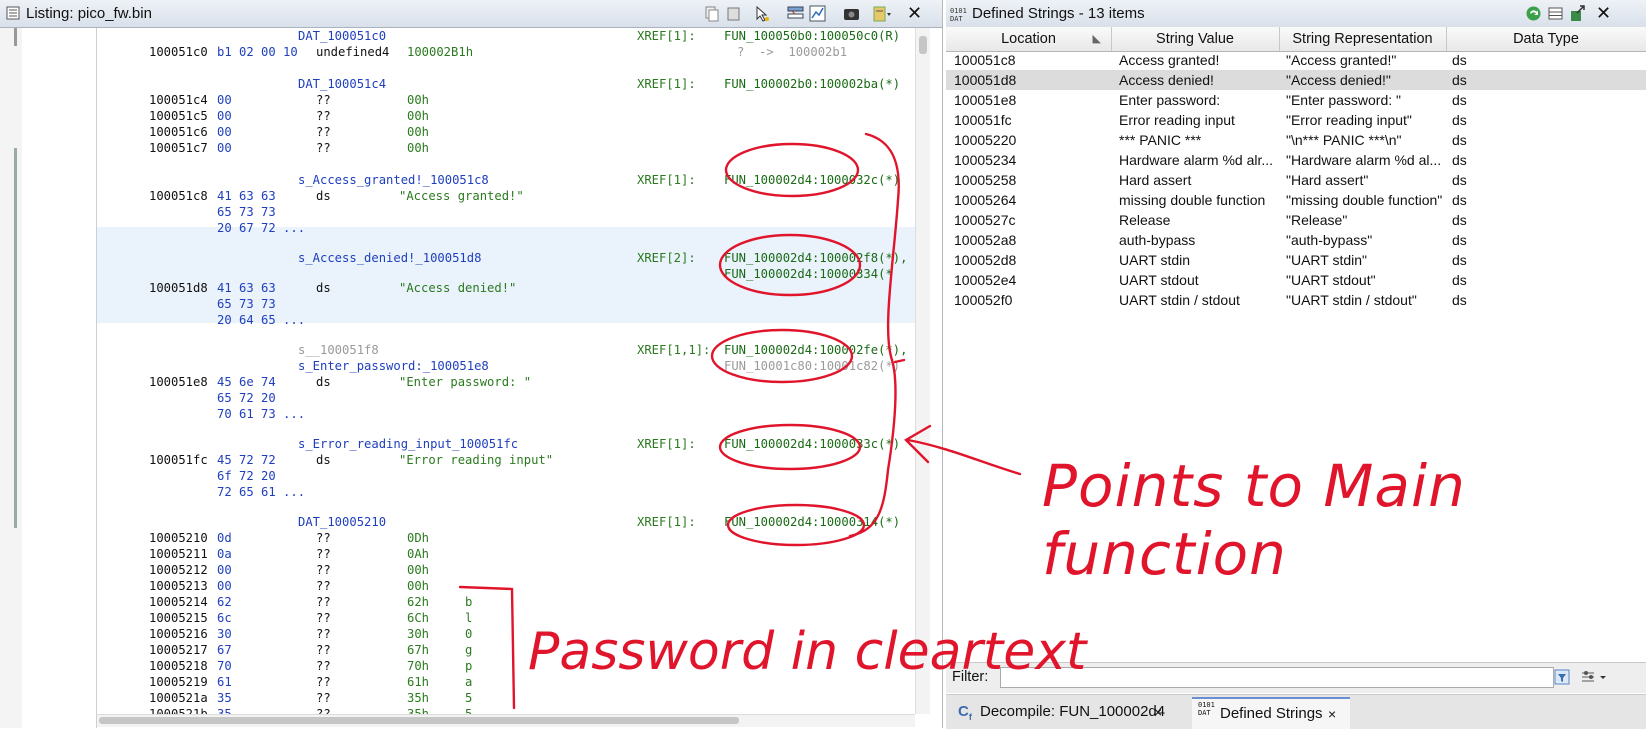 The height and width of the screenshot is (733, 1646). Describe the element at coordinates (782, 356) in the screenshot. I see `circle-xref-enter-password` at that location.